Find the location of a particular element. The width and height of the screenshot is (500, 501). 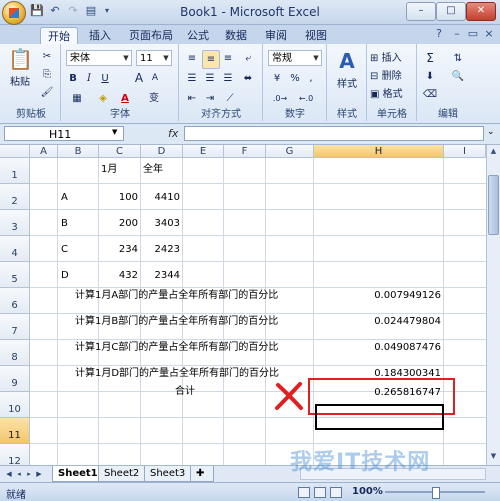

name-box: H11 is located at coordinates (64, 133).